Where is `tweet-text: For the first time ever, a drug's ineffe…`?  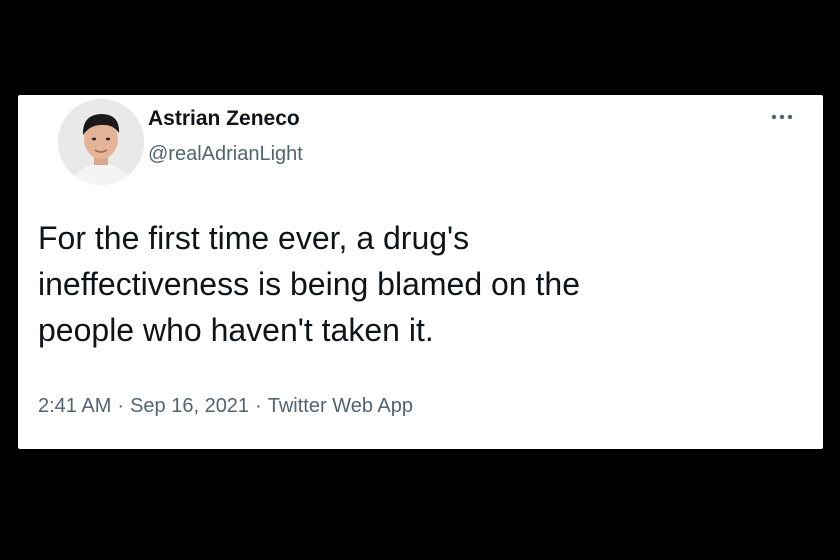 tweet-text: For the first time ever, a drug's ineffe… is located at coordinates (309, 284).